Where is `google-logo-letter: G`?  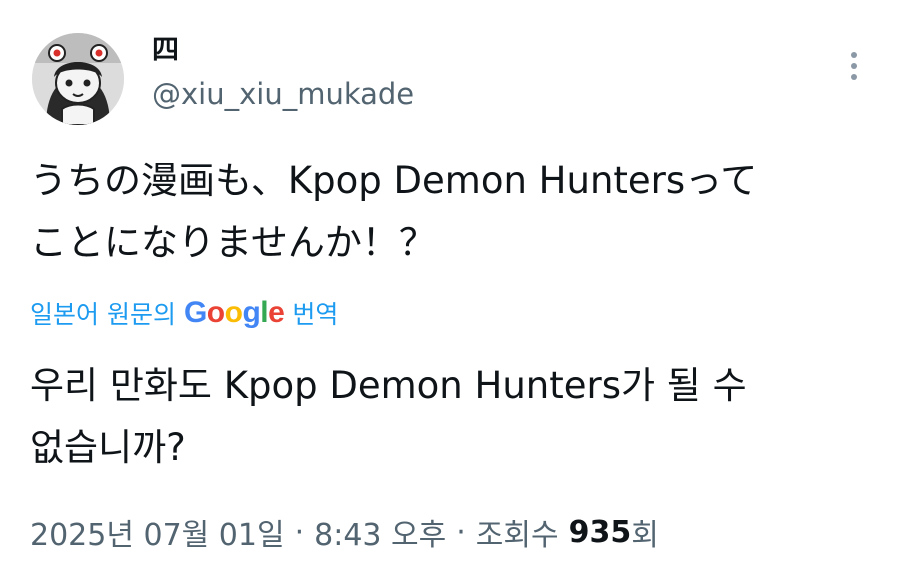
google-logo-letter: G is located at coordinates (195, 312).